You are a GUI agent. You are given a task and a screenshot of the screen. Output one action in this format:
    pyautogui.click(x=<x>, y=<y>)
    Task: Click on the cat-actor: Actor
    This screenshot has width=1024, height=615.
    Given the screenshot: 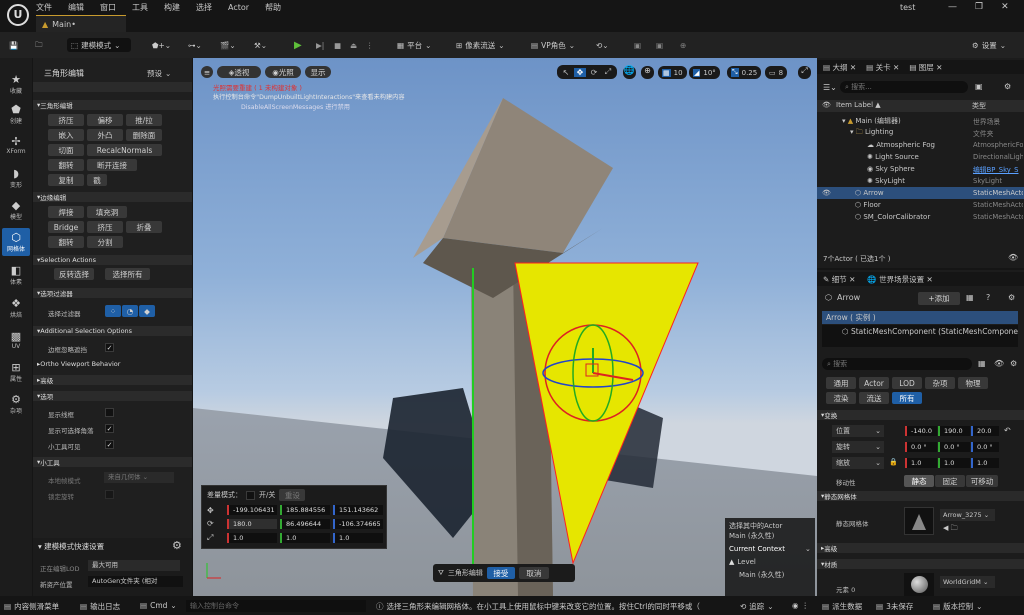 What is the action you would take?
    pyautogui.click(x=874, y=383)
    